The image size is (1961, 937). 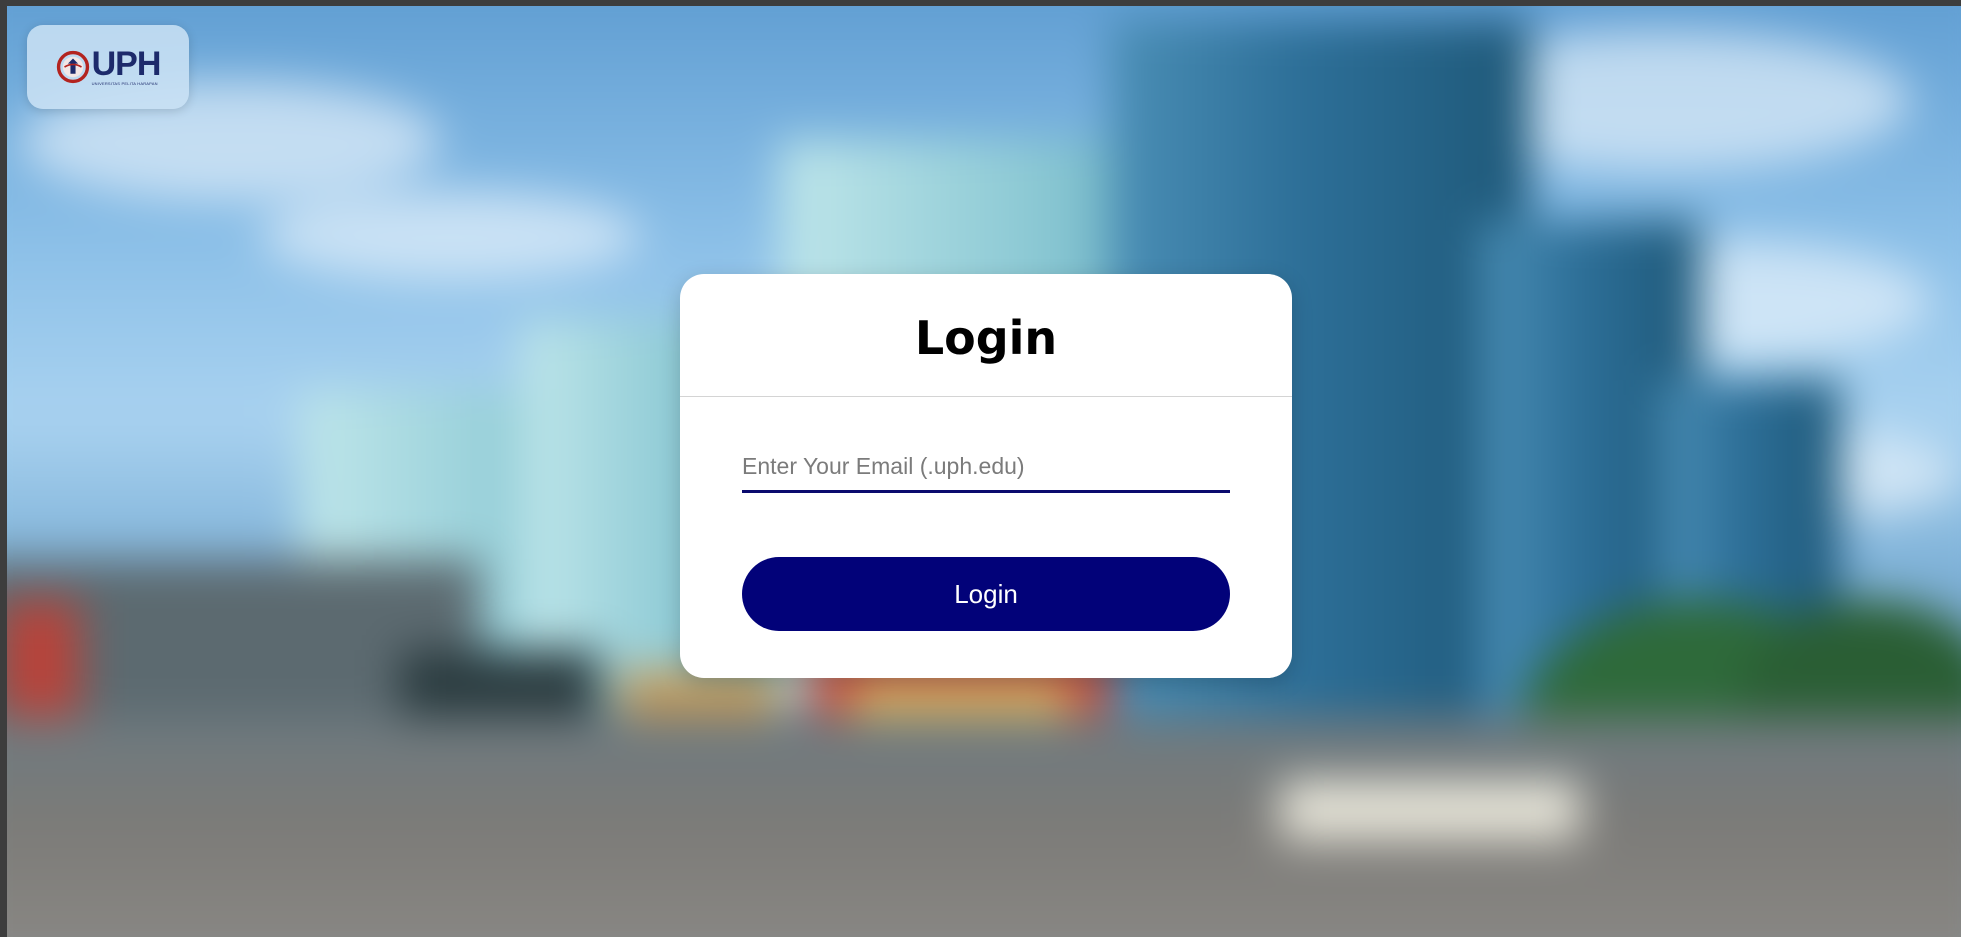 I want to click on window-frame-left, so click(x=3, y=468).